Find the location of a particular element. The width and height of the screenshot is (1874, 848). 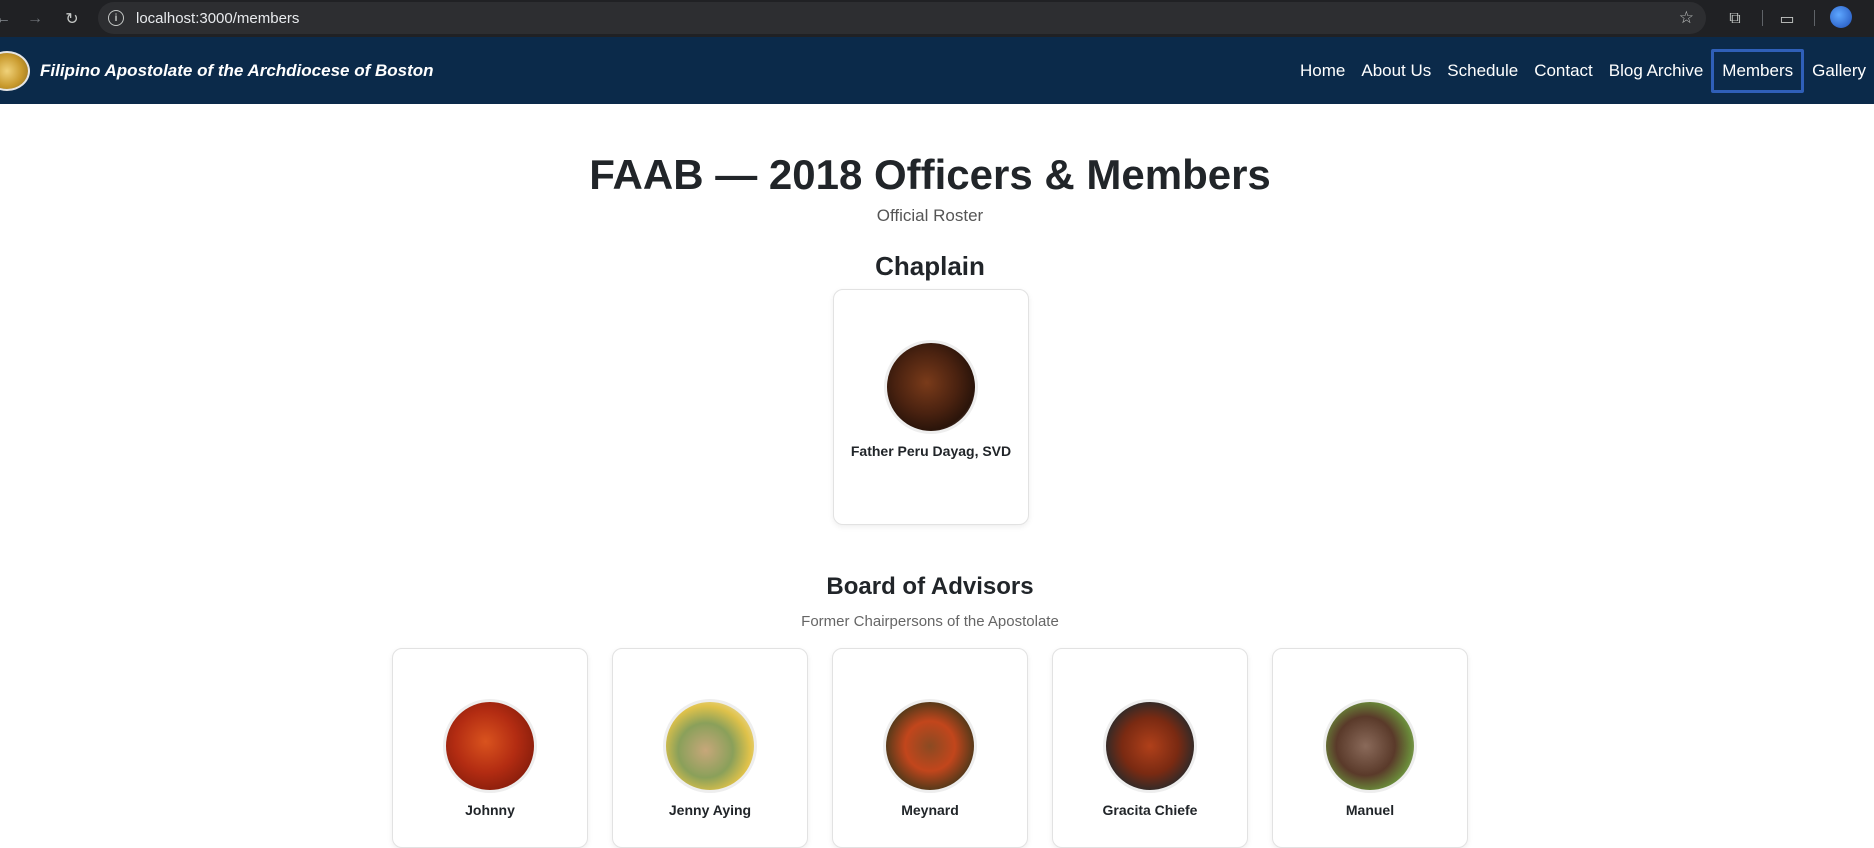

nav-members: Members is located at coordinates (1758, 71).